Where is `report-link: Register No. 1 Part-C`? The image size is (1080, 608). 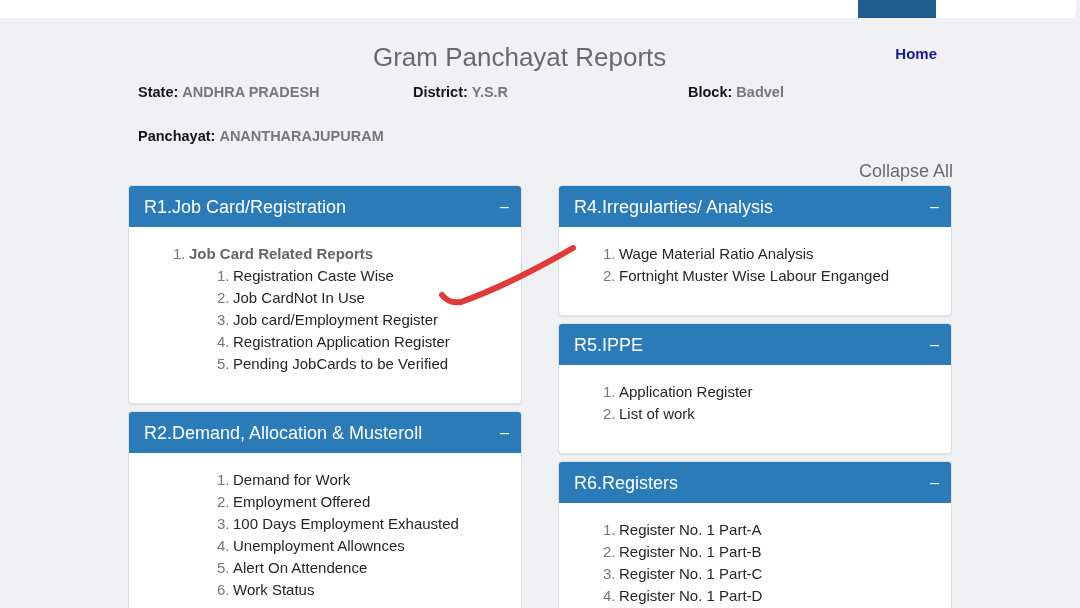 report-link: Register No. 1 Part-C is located at coordinates (691, 574).